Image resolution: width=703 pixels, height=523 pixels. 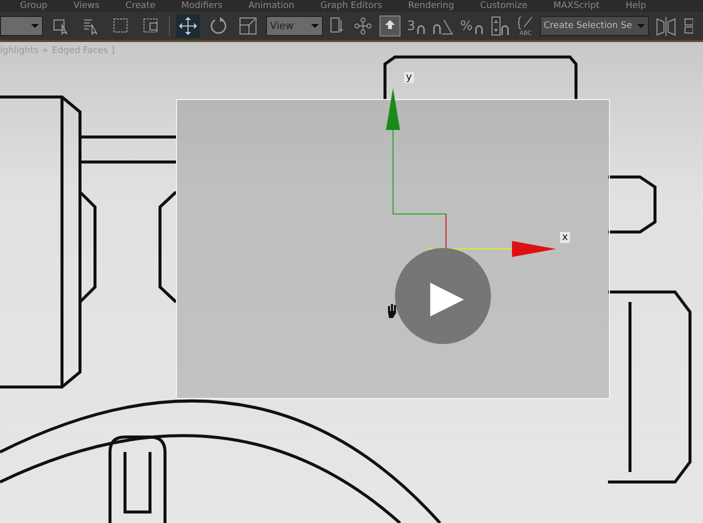 What do you see at coordinates (504, 6) in the screenshot?
I see `menu-item: Customize` at bounding box center [504, 6].